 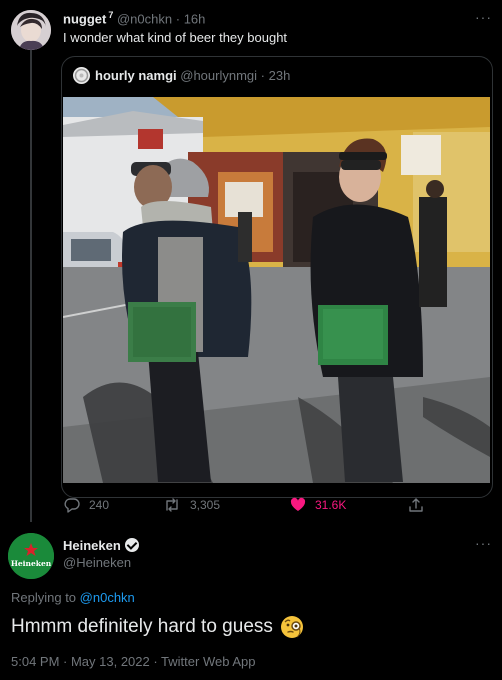 I want to click on reply-name-row: Heineken, so click(x=101, y=545).